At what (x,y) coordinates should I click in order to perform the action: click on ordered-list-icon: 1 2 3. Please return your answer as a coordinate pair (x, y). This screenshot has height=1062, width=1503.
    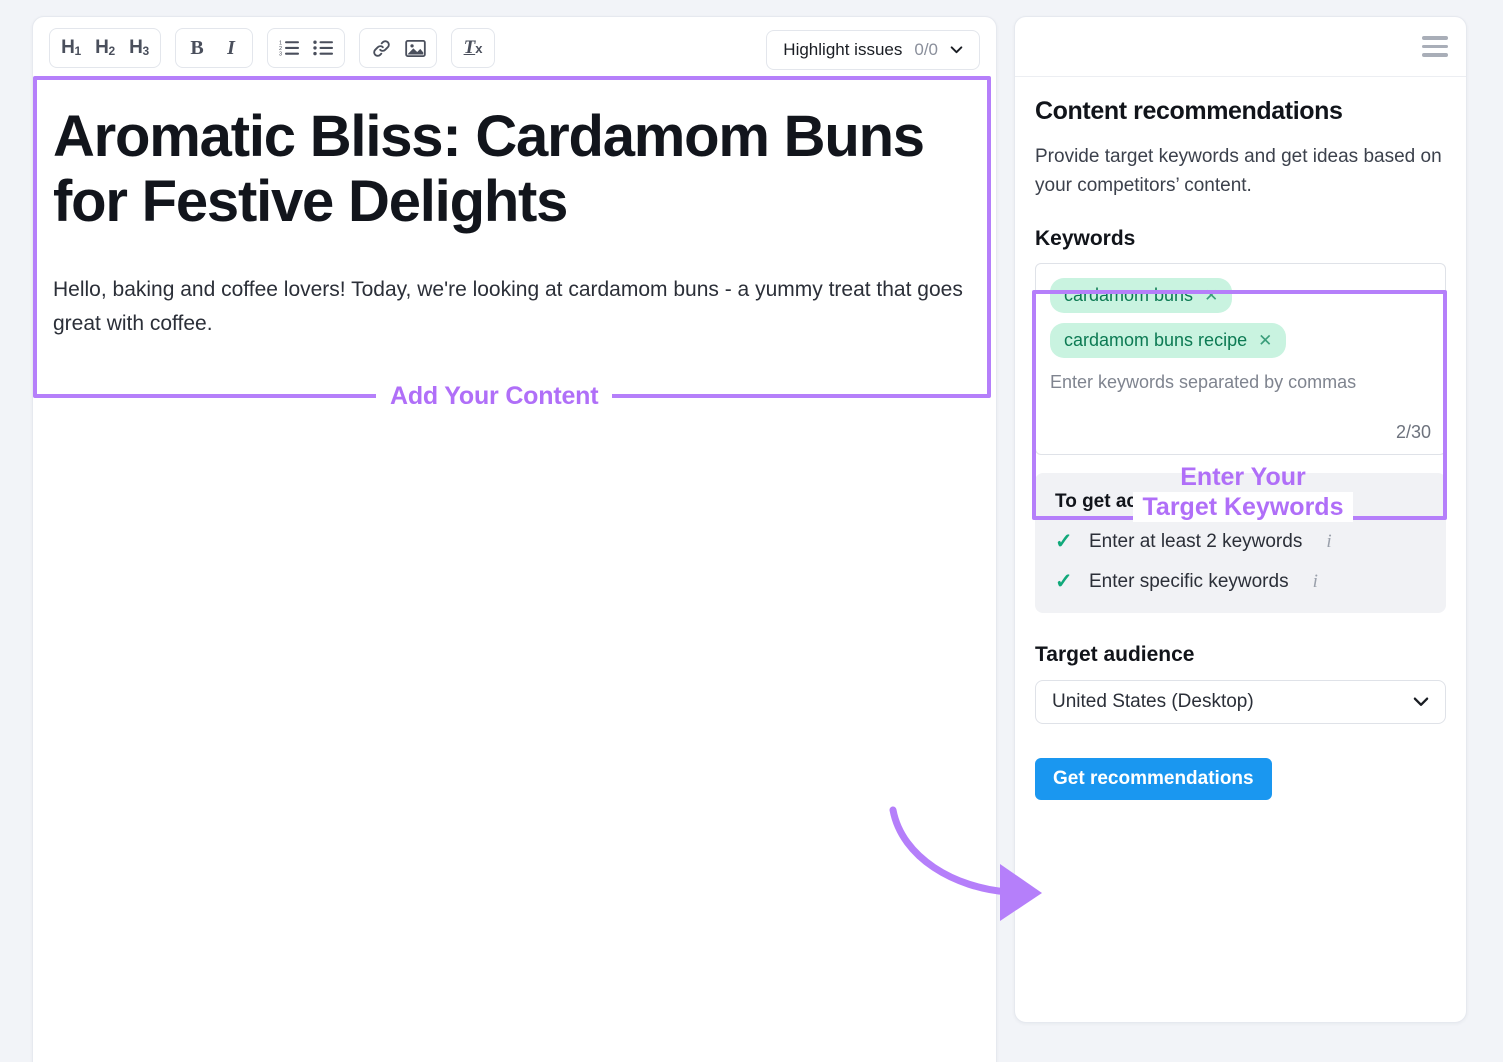
    Looking at the image, I should click on (289, 49).